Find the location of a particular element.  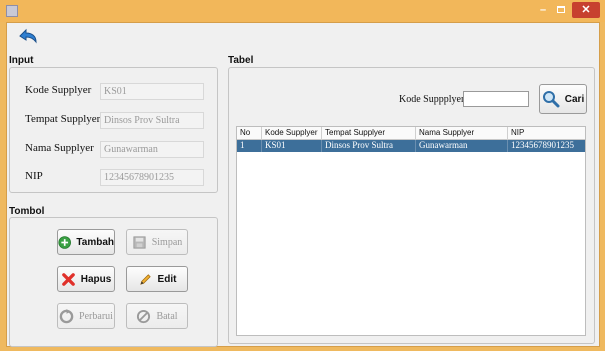

save-icon is located at coordinates (139, 242).